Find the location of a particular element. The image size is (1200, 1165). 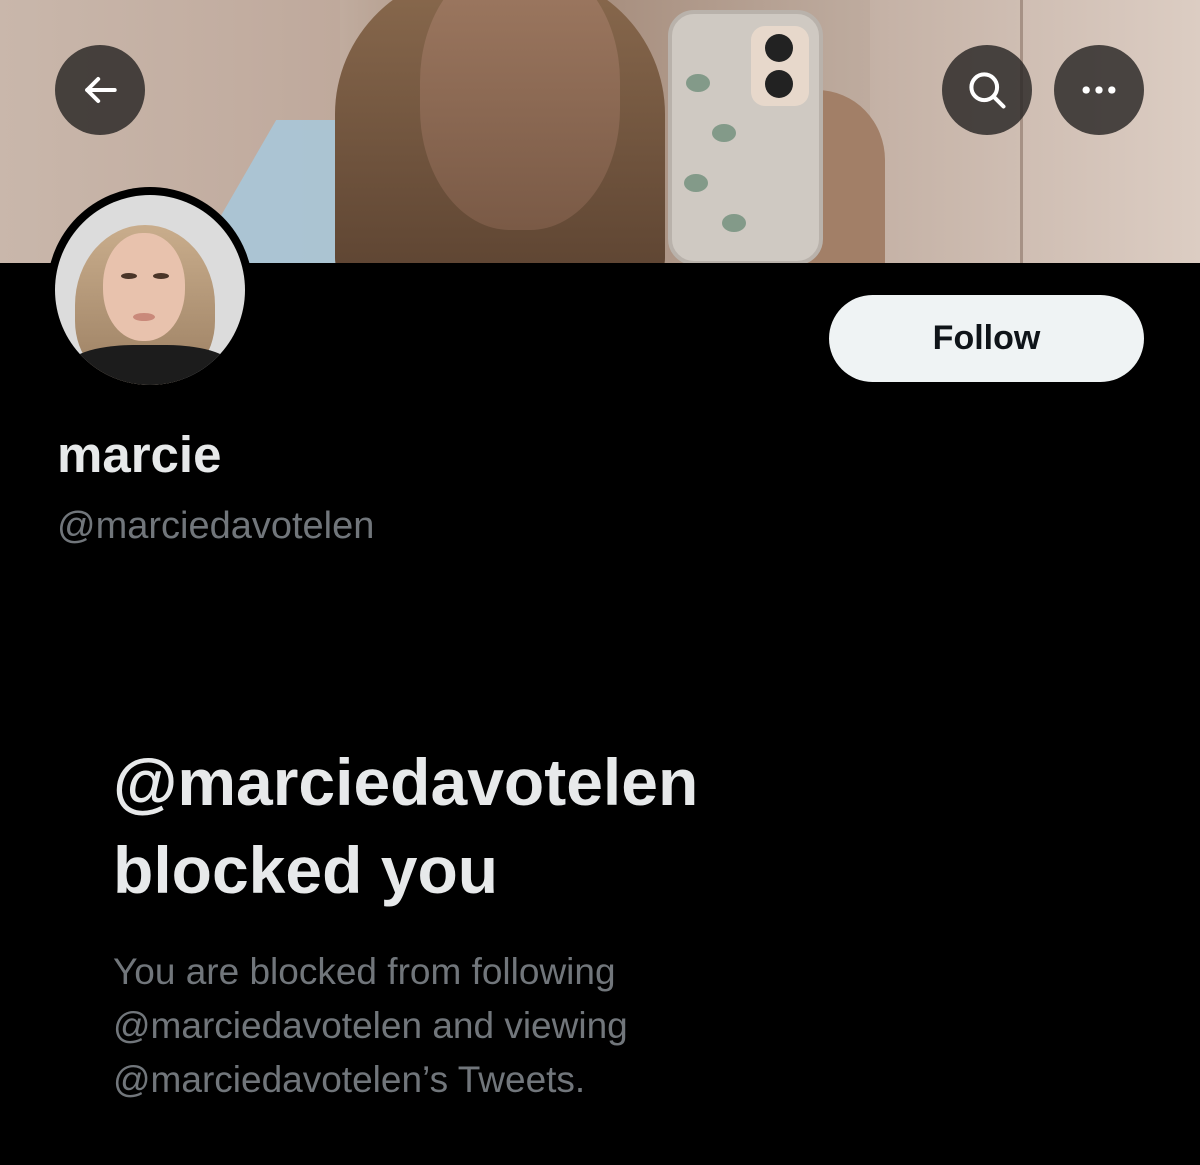

banner-wall-right is located at coordinates (1035, 131).